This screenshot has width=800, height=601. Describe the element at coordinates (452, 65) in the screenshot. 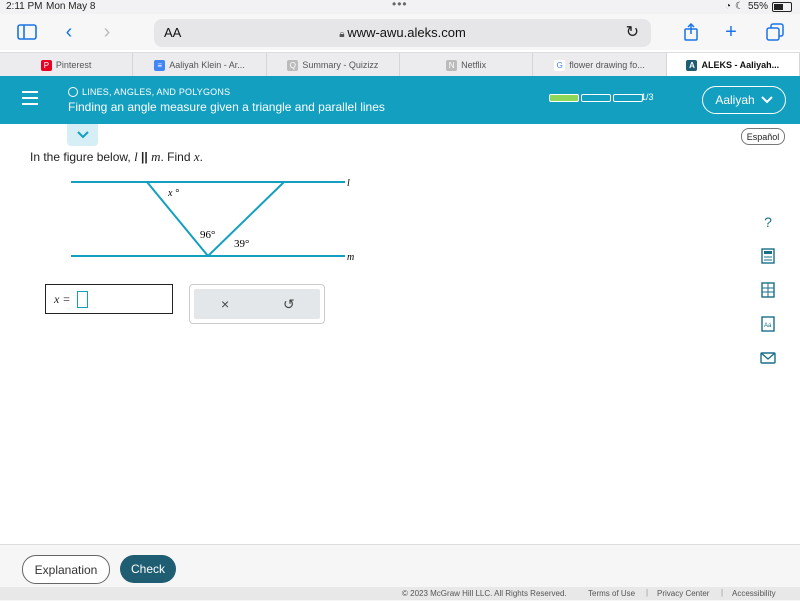

I see `tab-favicon-icon: N` at that location.